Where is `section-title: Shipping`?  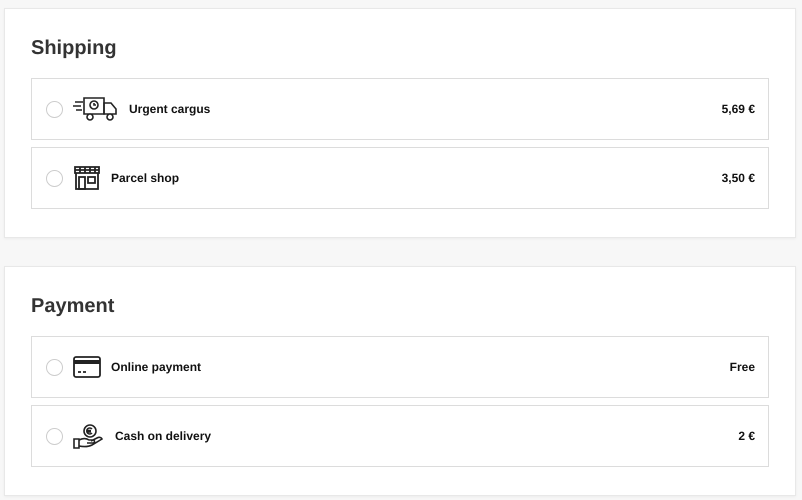
section-title: Shipping is located at coordinates (74, 48).